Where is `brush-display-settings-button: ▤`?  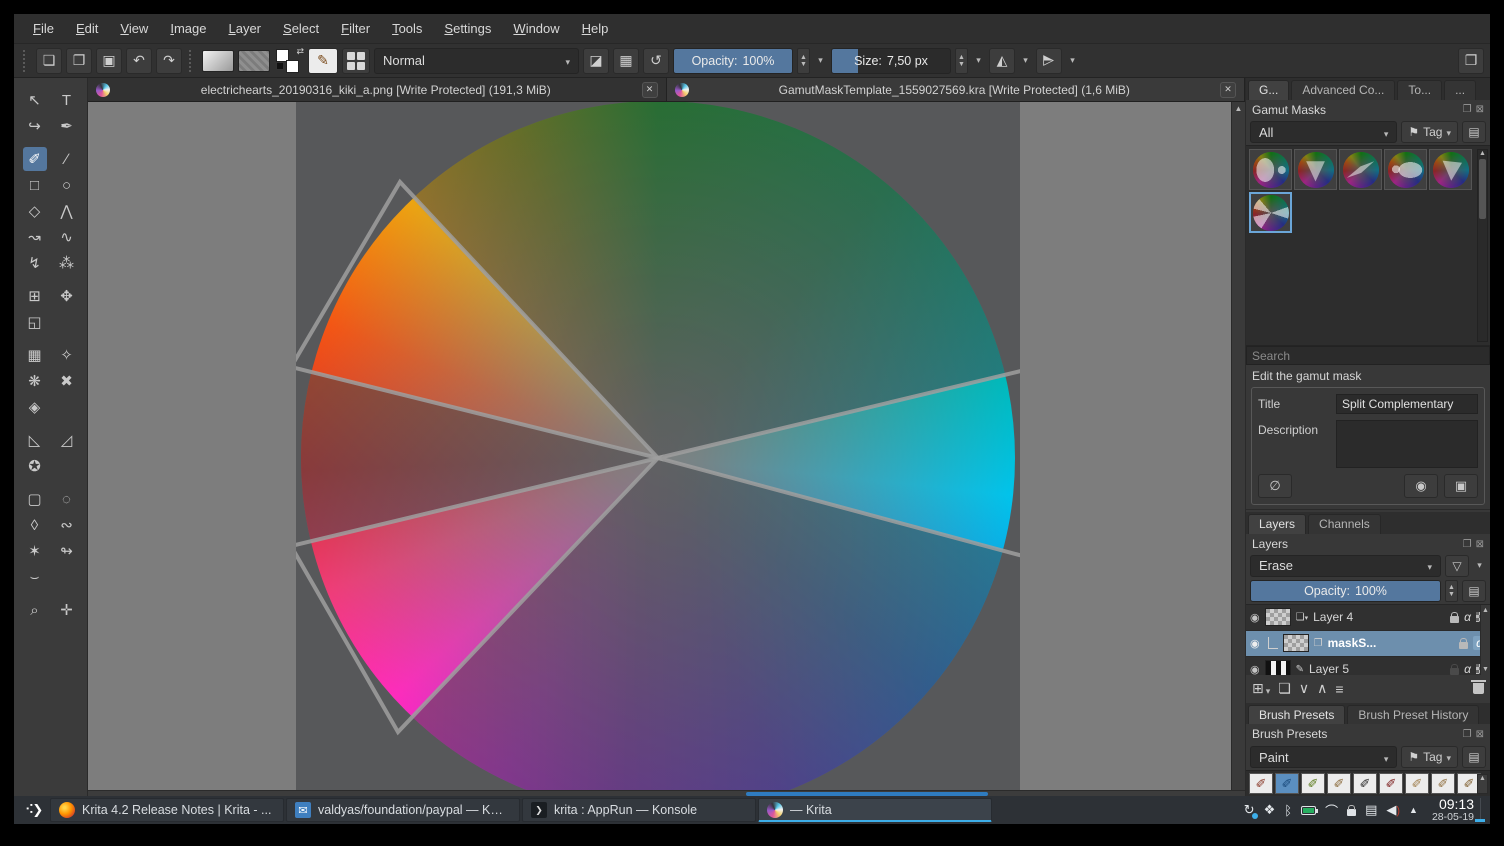 brush-display-settings-button: ▤ is located at coordinates (1474, 757).